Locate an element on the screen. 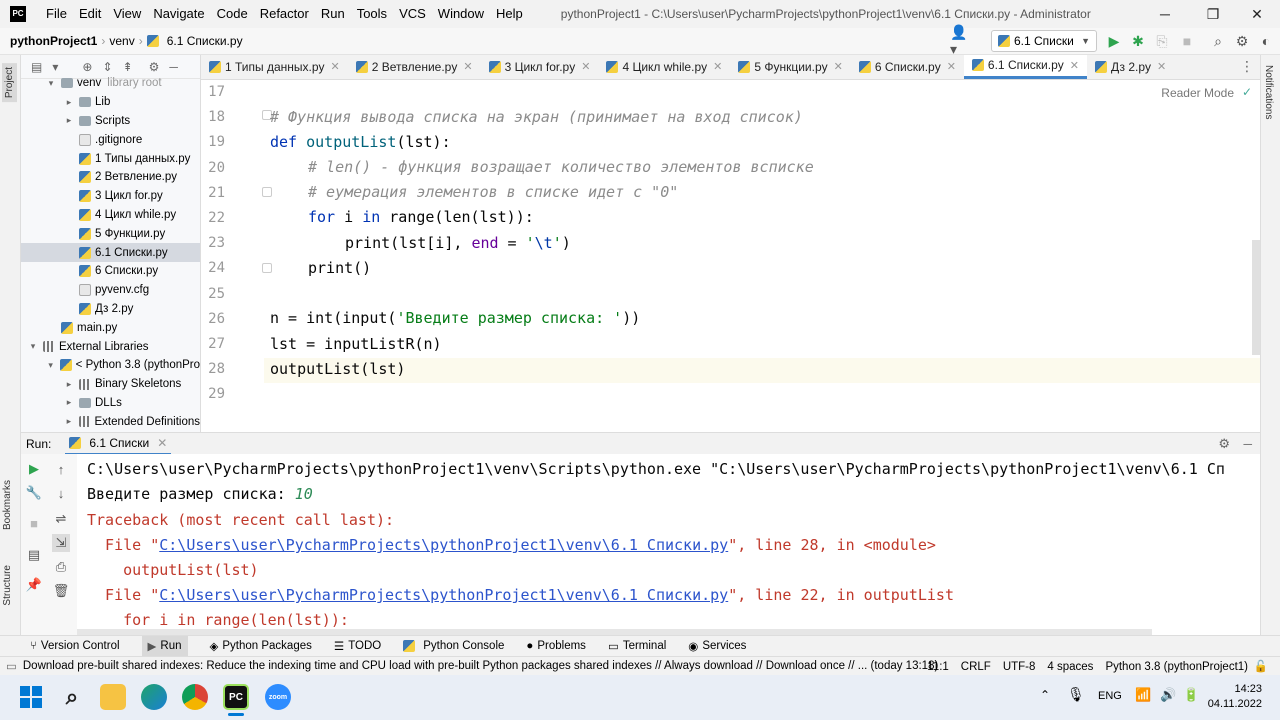 The width and height of the screenshot is (1280, 720). chrome-browser-icon is located at coordinates (195, 697).